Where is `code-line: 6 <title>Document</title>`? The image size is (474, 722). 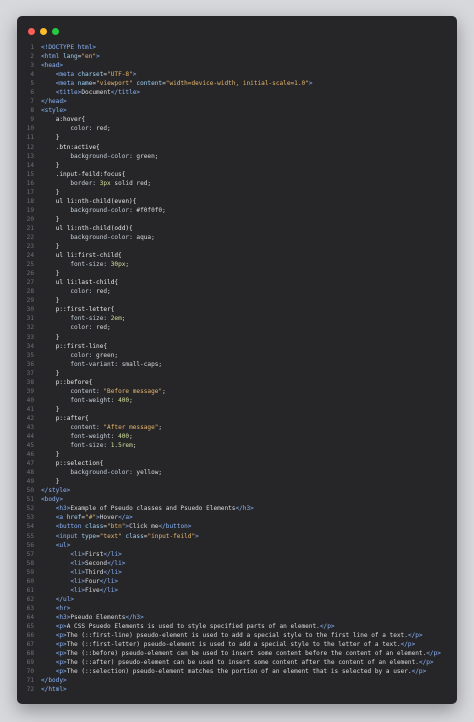 code-line: 6 <title>Document</title> is located at coordinates (237, 92).